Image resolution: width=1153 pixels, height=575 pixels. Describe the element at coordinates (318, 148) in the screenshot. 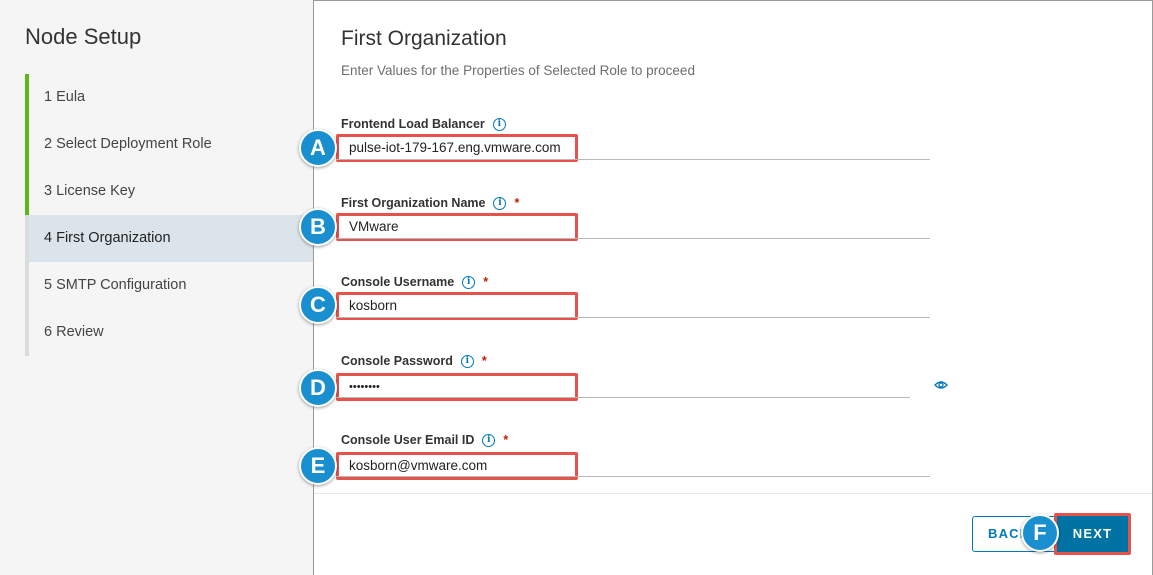

I see `callout-badge-a: A` at that location.